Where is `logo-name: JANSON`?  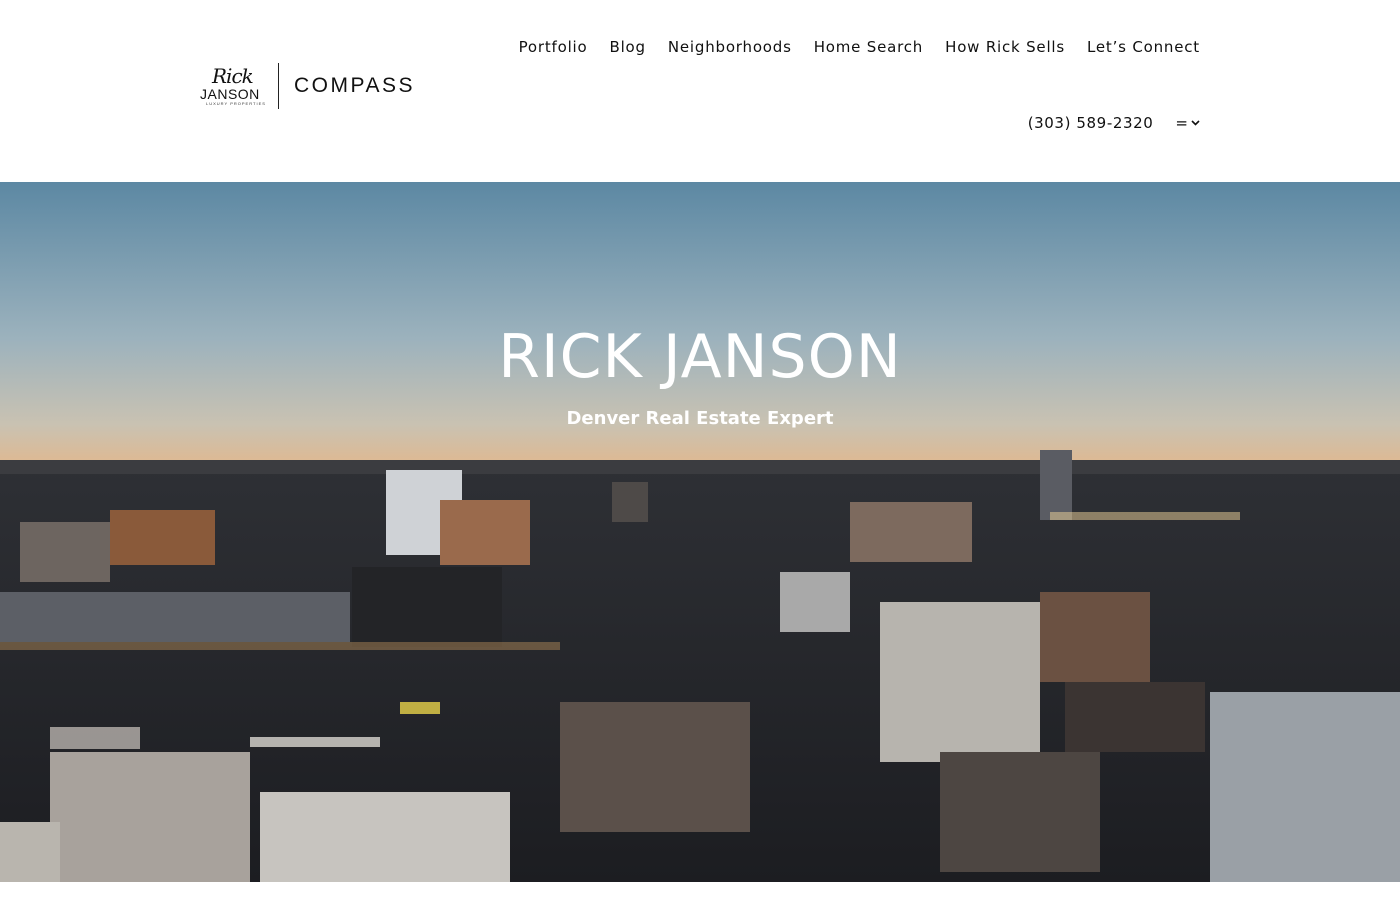 logo-name: JANSON is located at coordinates (230, 94).